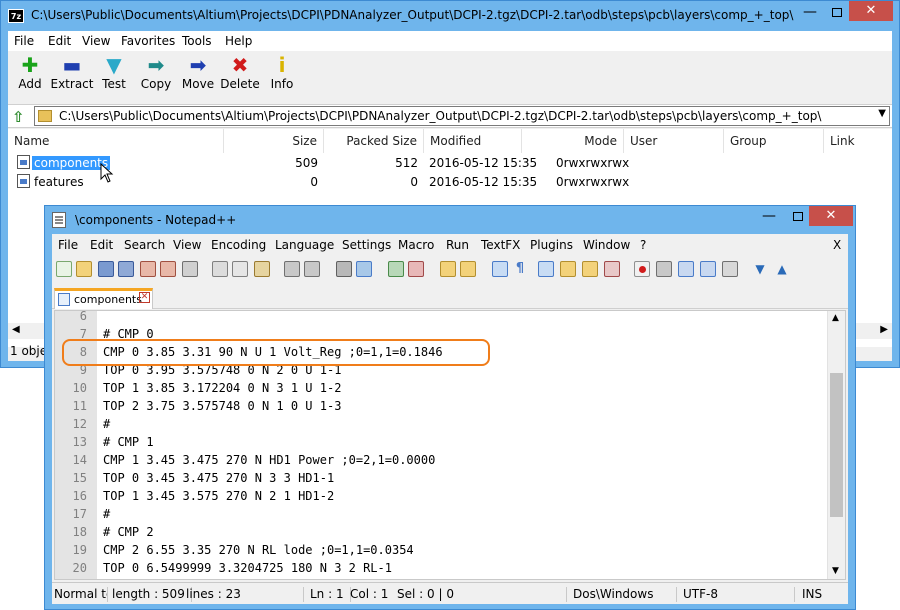  I want to click on zoom-in-icon, so click(396, 269).